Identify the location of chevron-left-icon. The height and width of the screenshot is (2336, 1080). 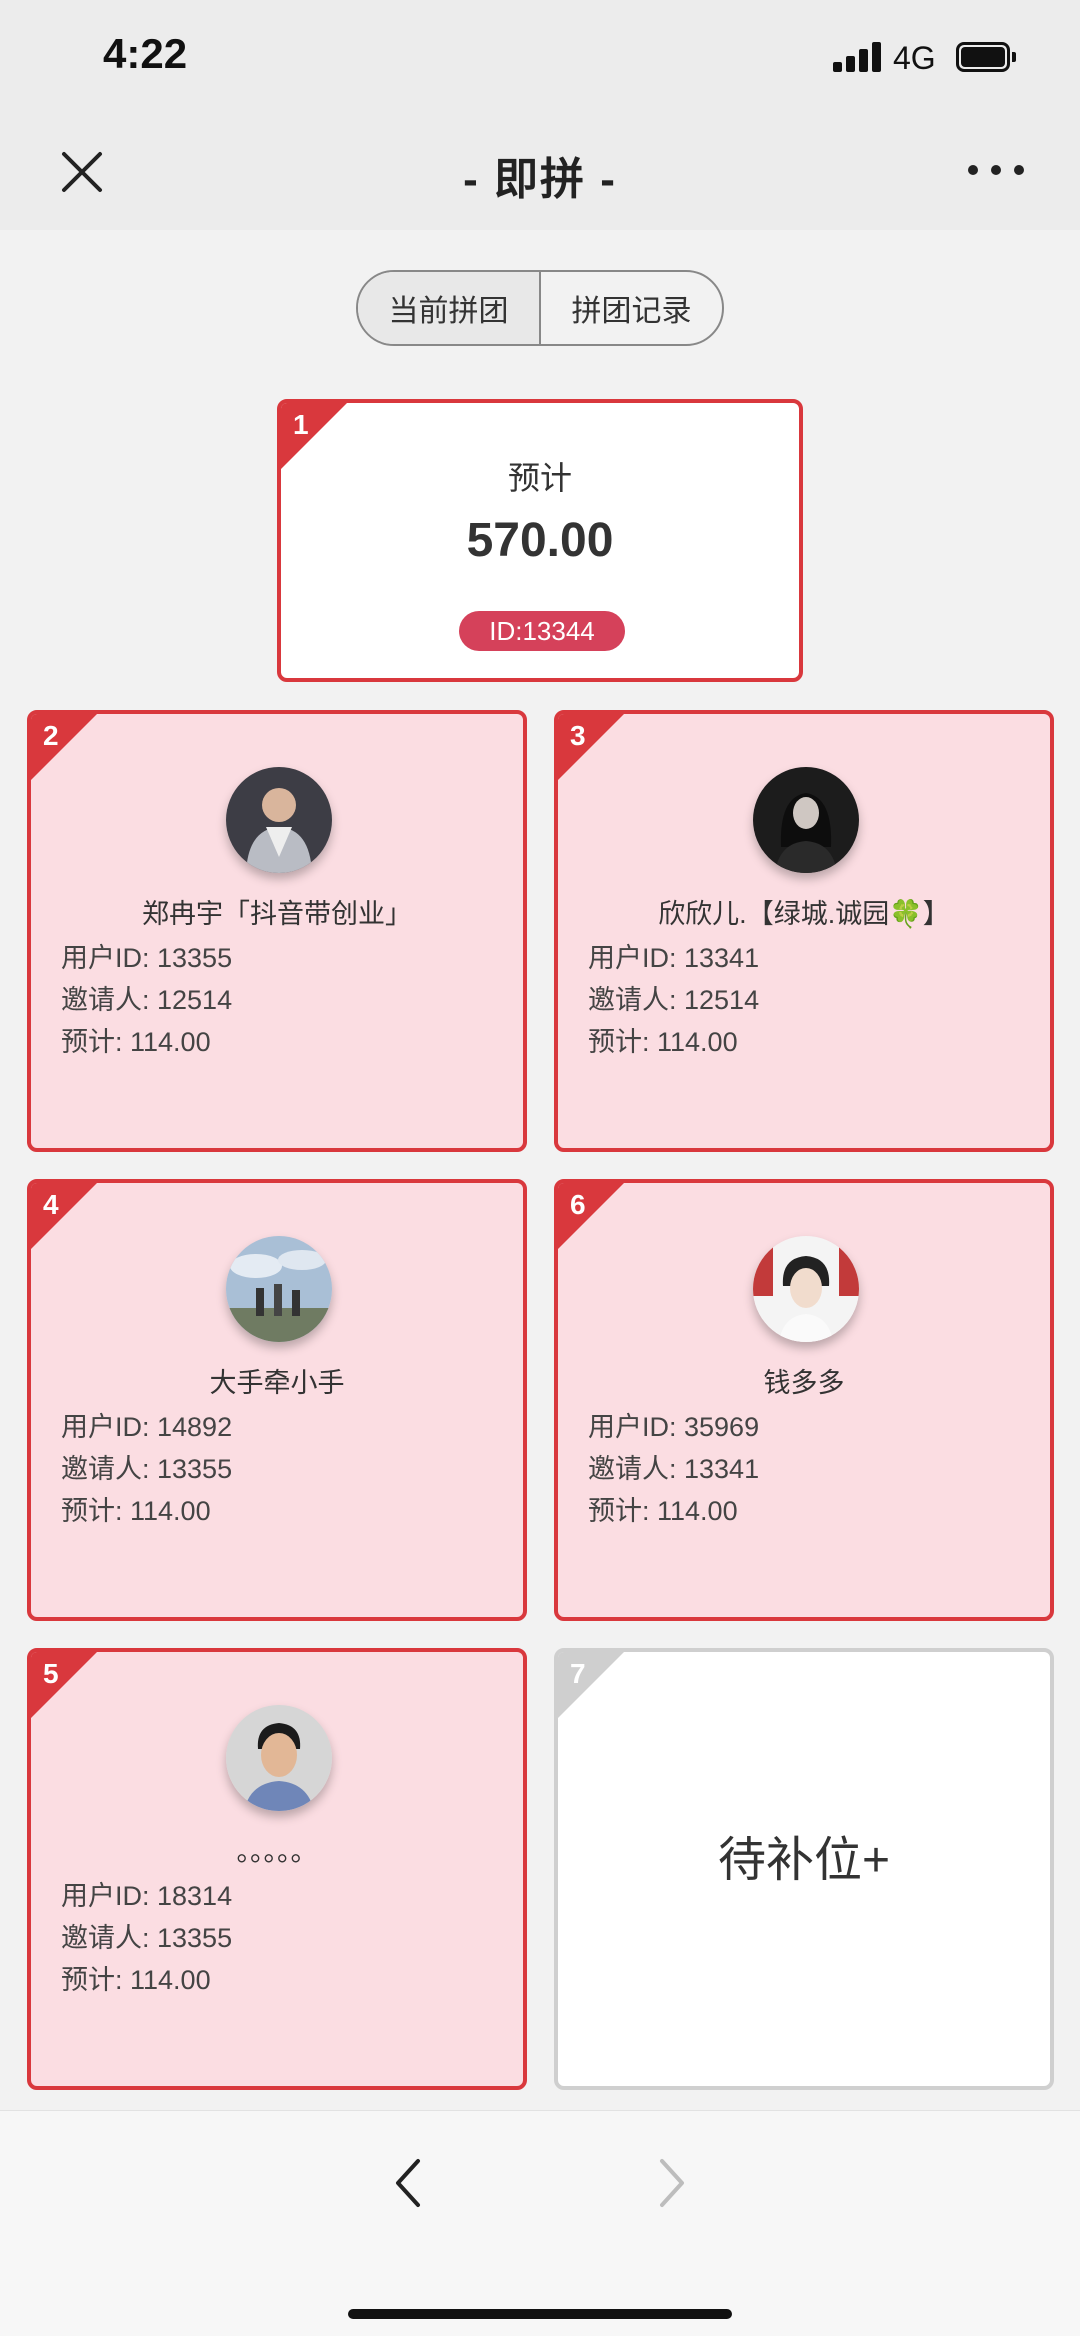
(408, 2183).